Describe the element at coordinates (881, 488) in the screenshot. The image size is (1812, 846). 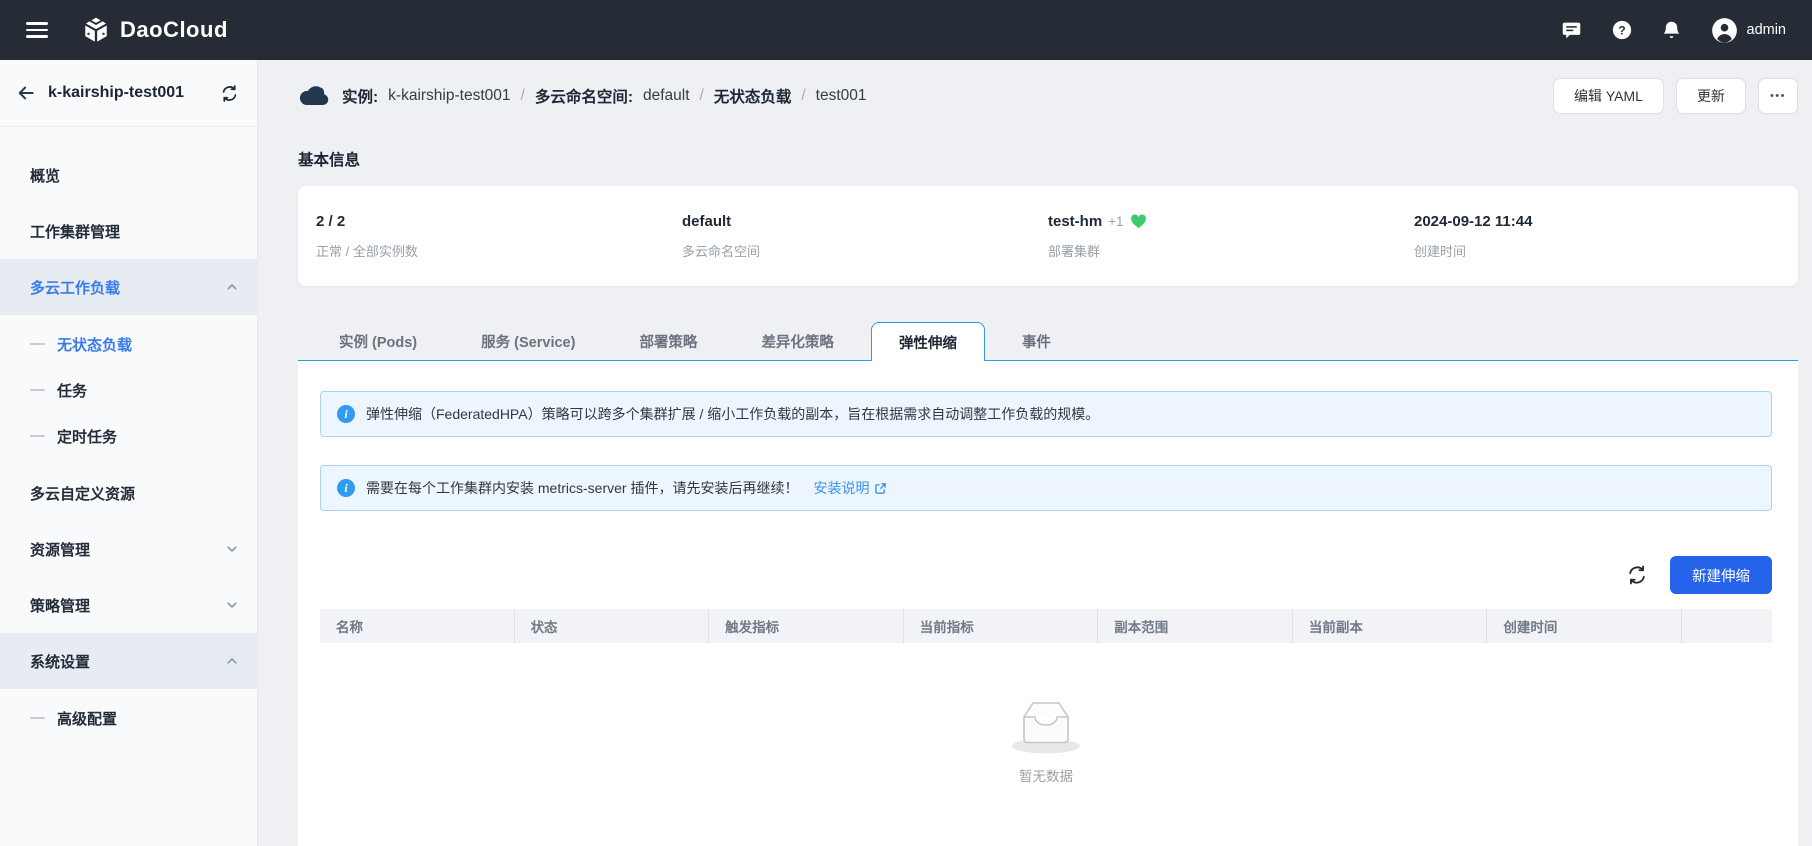
I see `external-link-icon` at that location.